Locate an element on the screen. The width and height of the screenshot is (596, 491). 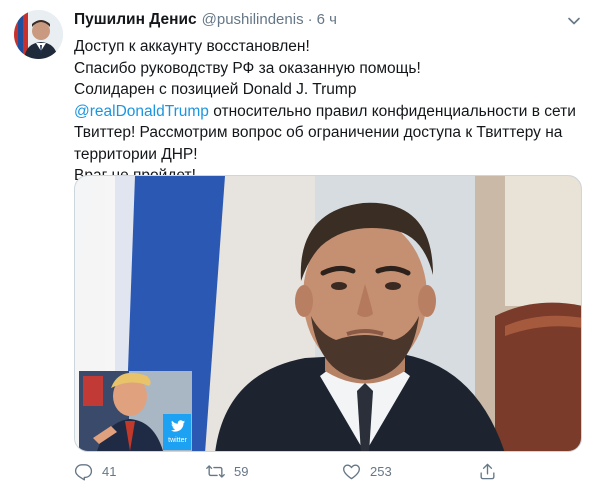
tweet-line: Доступ к аккаунту восстановлен! is located at coordinates (192, 46).